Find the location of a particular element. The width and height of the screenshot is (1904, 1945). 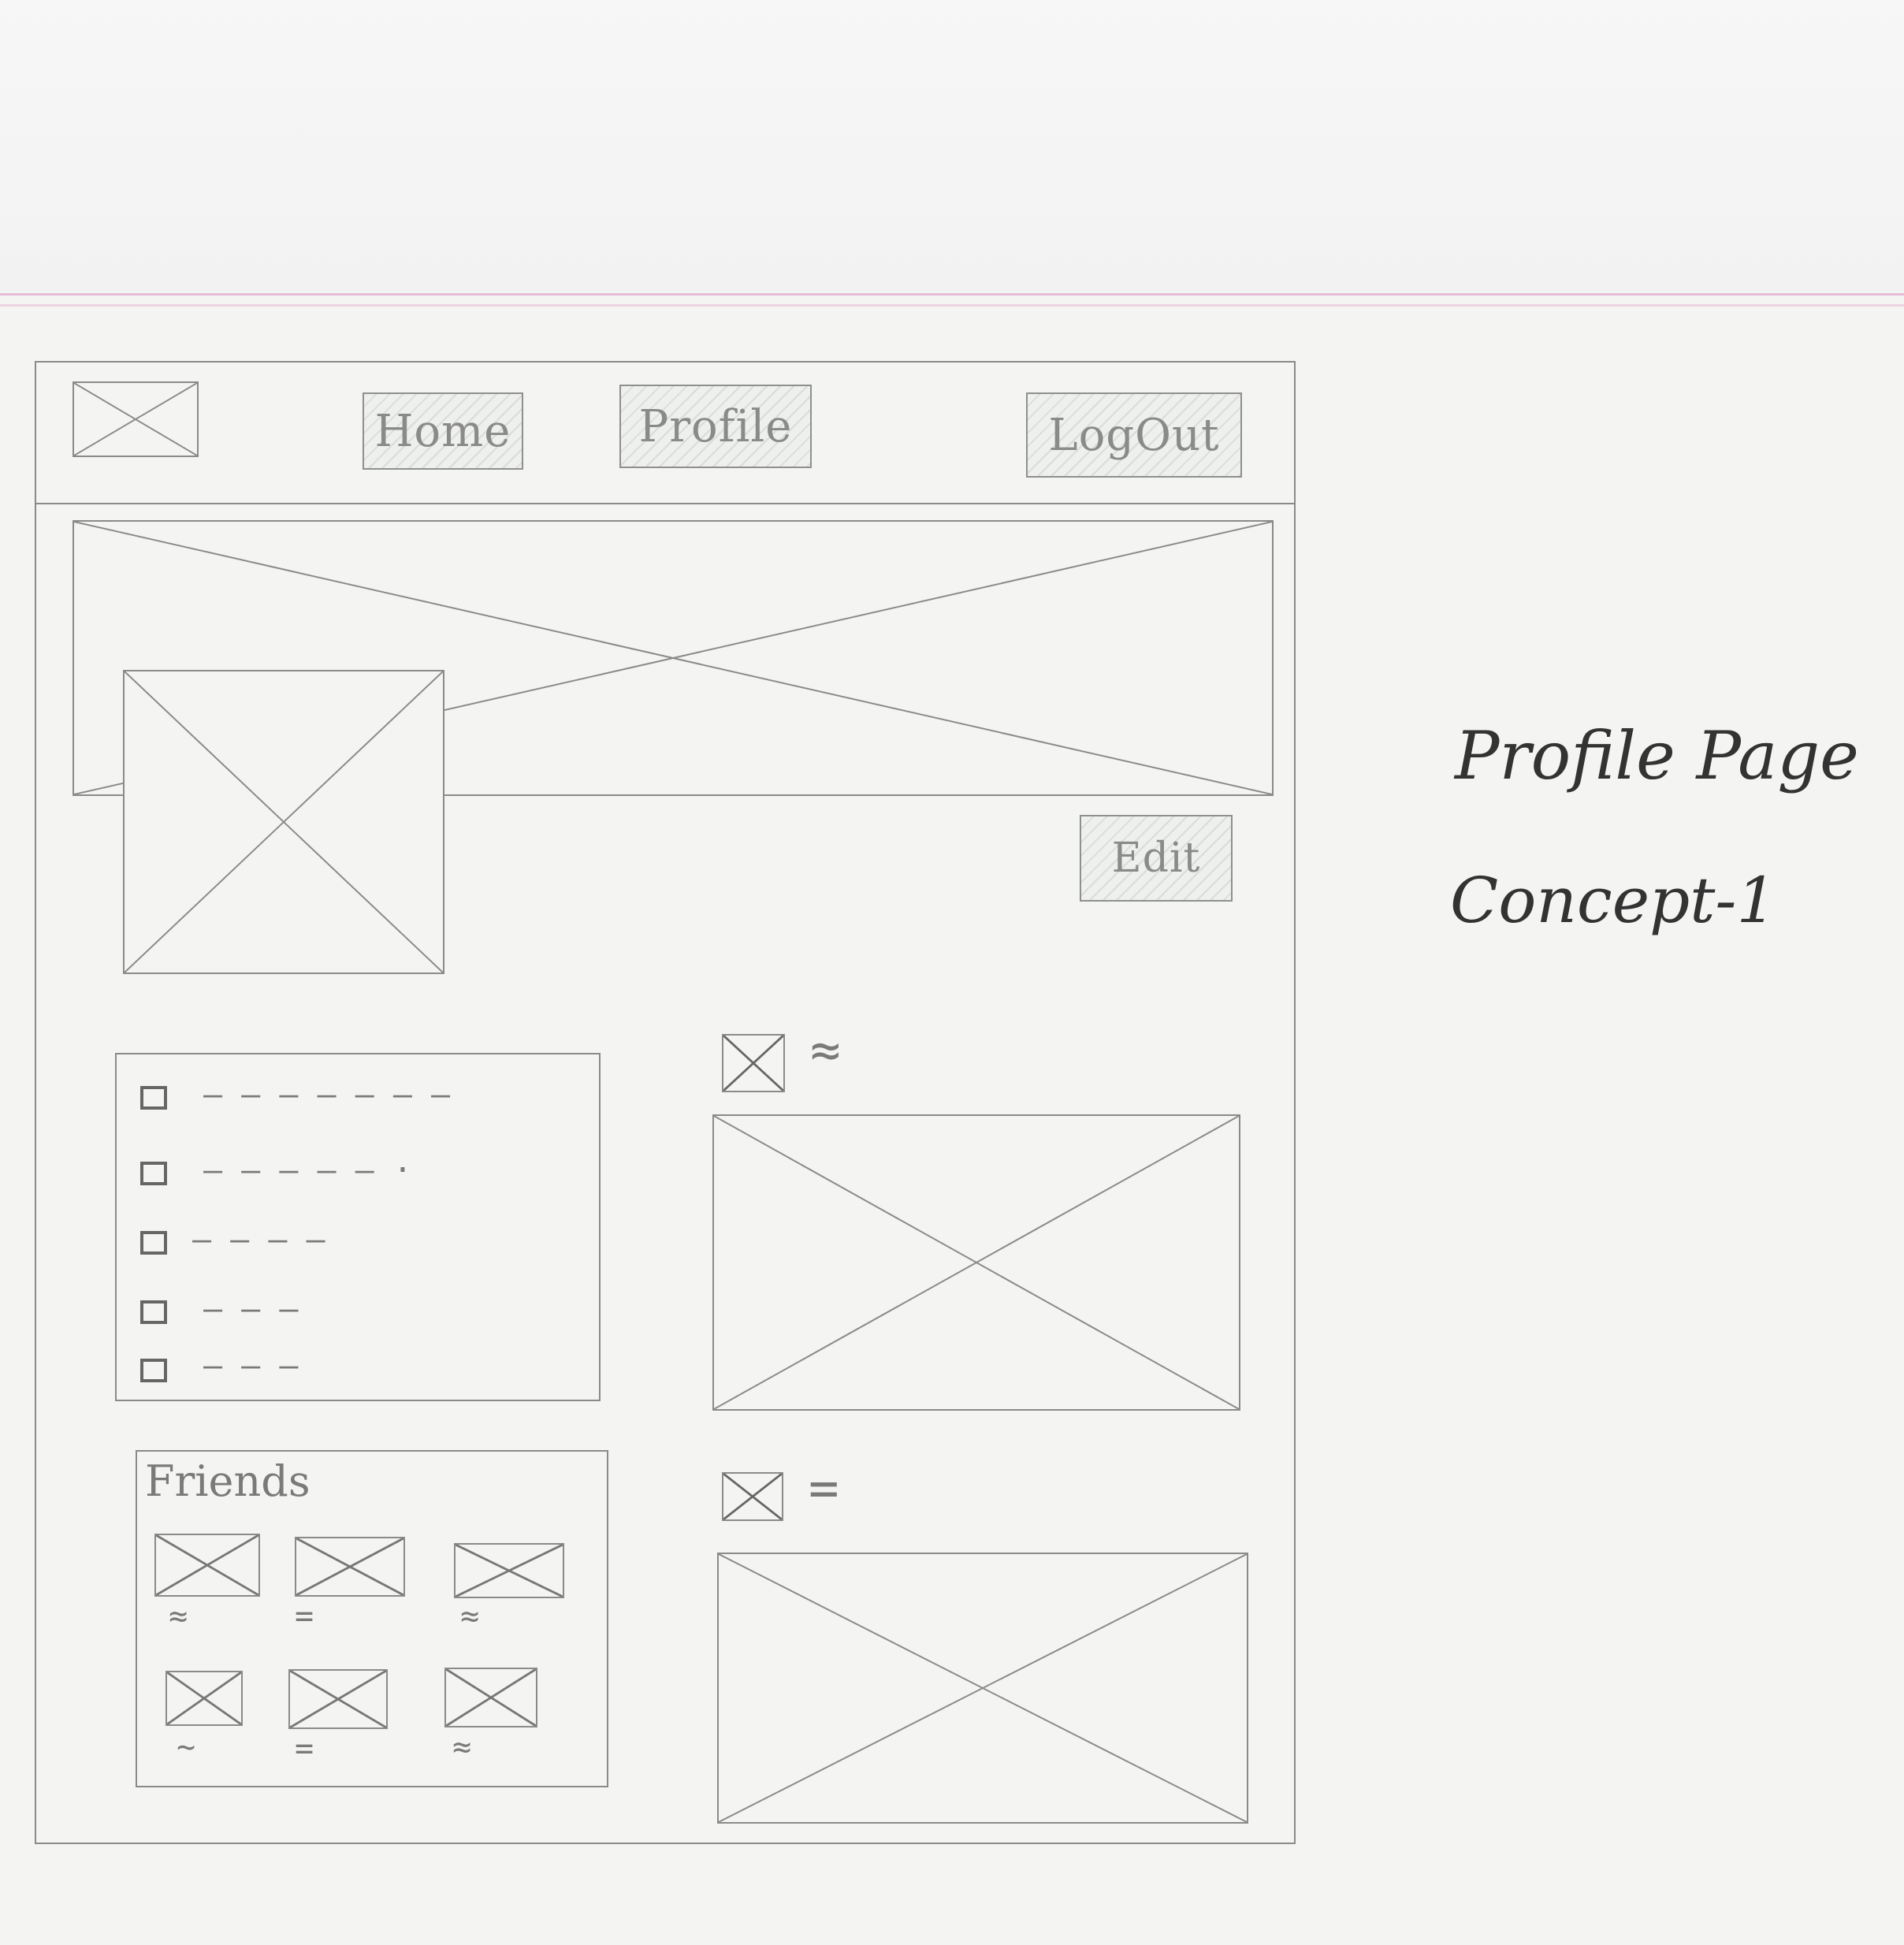

logout-button: LogOut is located at coordinates (1134, 435).